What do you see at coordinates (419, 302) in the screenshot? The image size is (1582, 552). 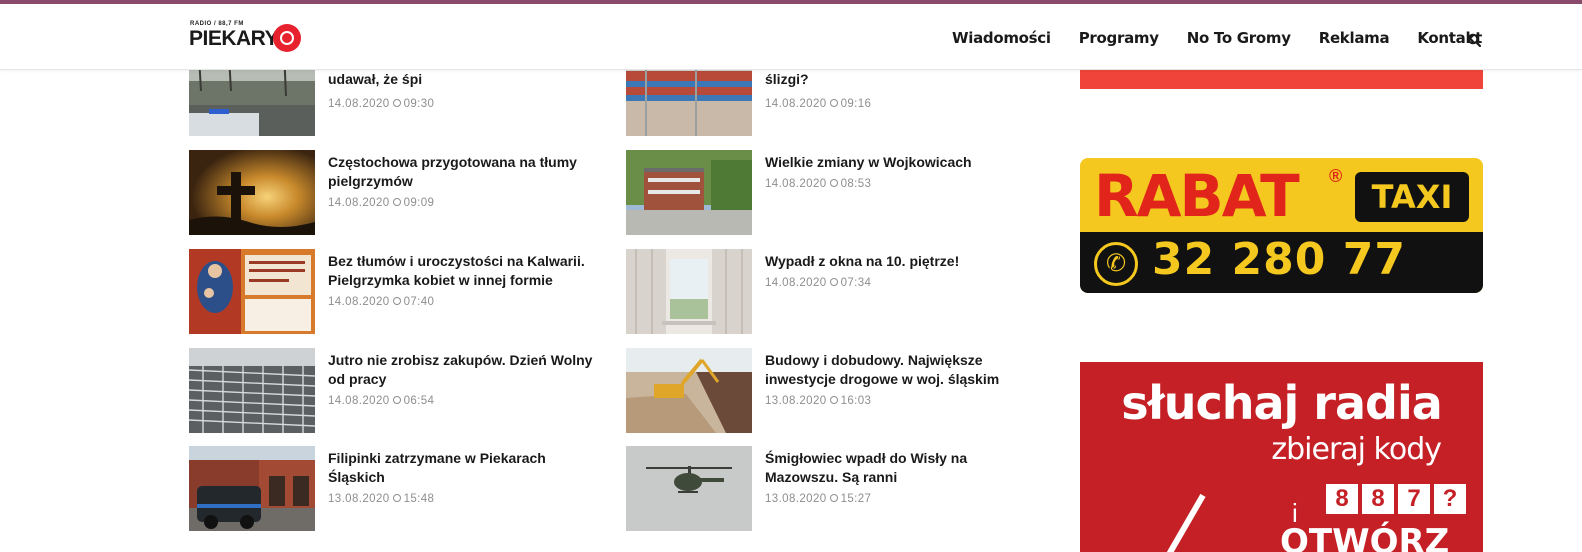 I see `article-time: 07:40` at bounding box center [419, 302].